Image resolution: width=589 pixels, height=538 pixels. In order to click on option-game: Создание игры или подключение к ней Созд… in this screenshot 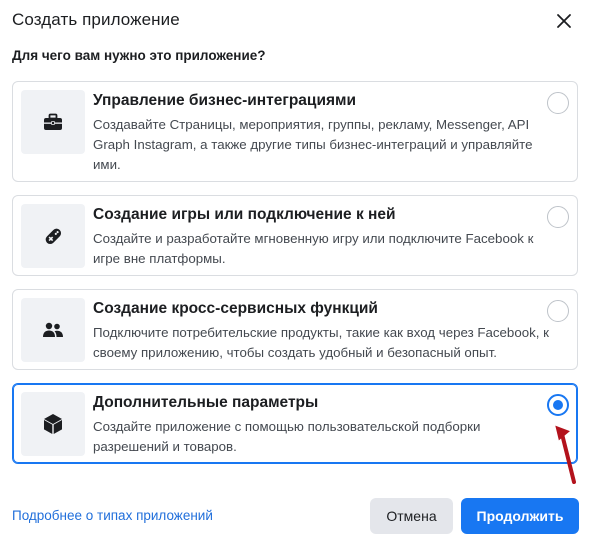, I will do `click(295, 235)`.